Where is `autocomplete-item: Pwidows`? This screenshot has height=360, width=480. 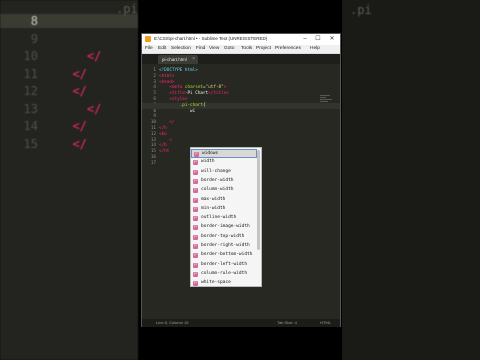
autocomplete-item: Pwidows is located at coordinates (224, 154).